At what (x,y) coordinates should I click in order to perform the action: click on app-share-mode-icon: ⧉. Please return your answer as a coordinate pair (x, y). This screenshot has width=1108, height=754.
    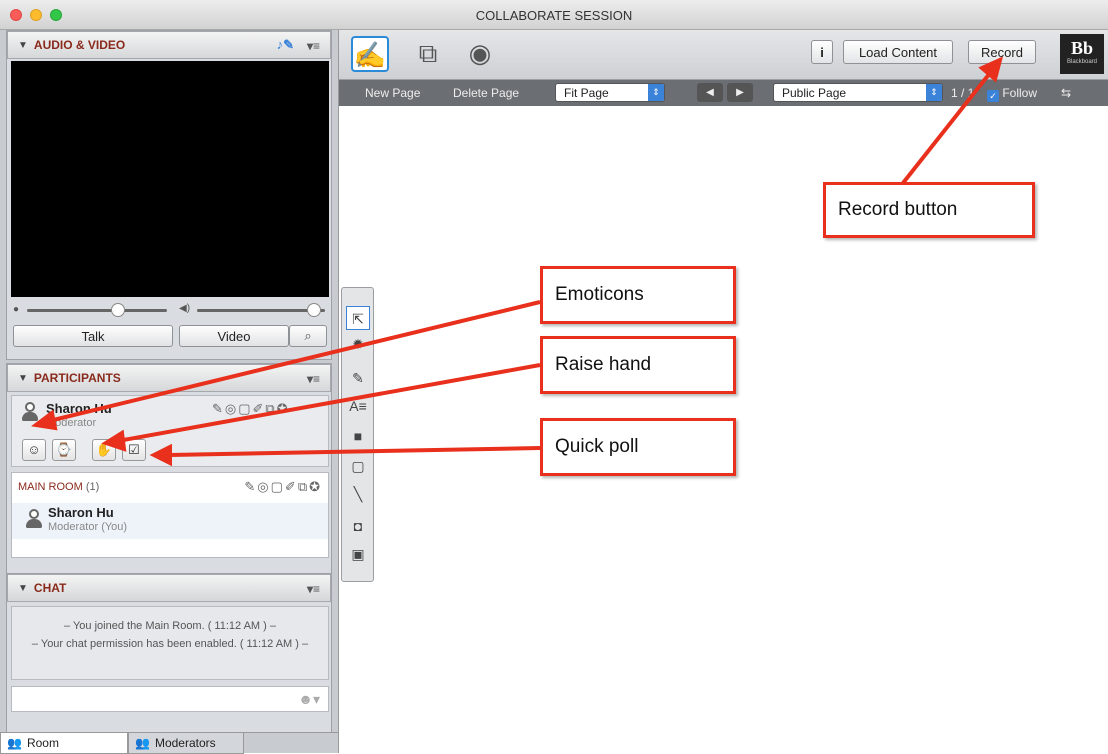
    Looking at the image, I should click on (428, 54).